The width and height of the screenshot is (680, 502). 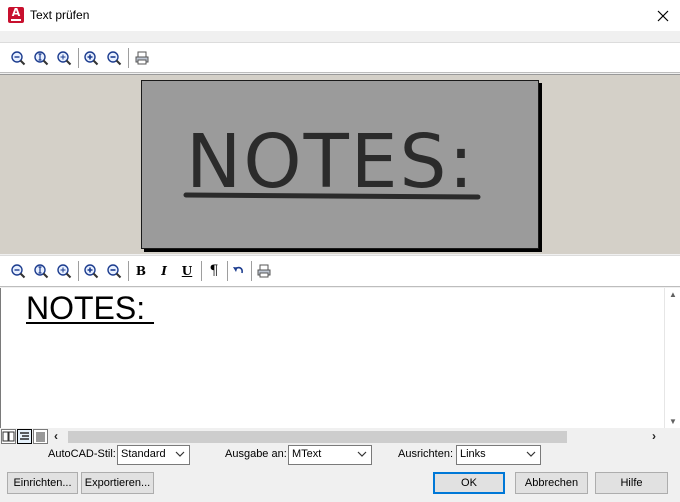 What do you see at coordinates (469, 483) in the screenshot?
I see `ok-button: OK` at bounding box center [469, 483].